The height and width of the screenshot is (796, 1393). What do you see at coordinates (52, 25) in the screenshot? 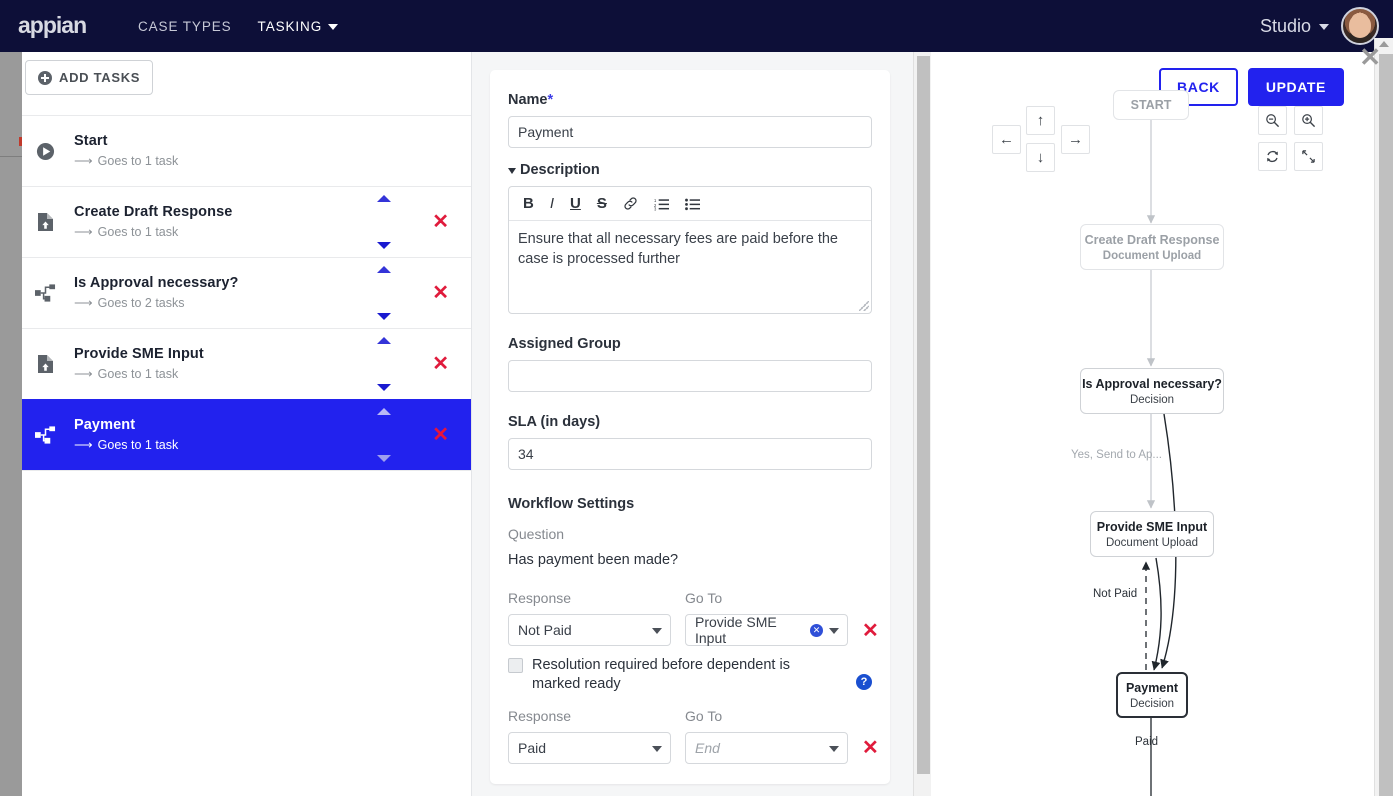
I see `svg-text: appian` at bounding box center [52, 25].